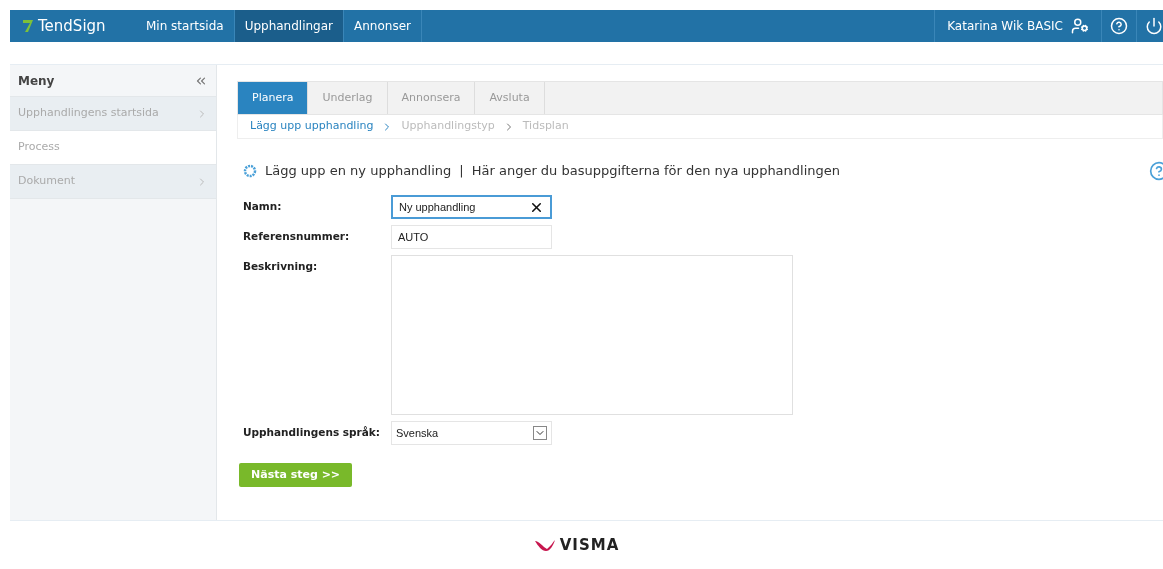 This screenshot has width=1163, height=569. I want to click on field-label: Namn:, so click(263, 206).